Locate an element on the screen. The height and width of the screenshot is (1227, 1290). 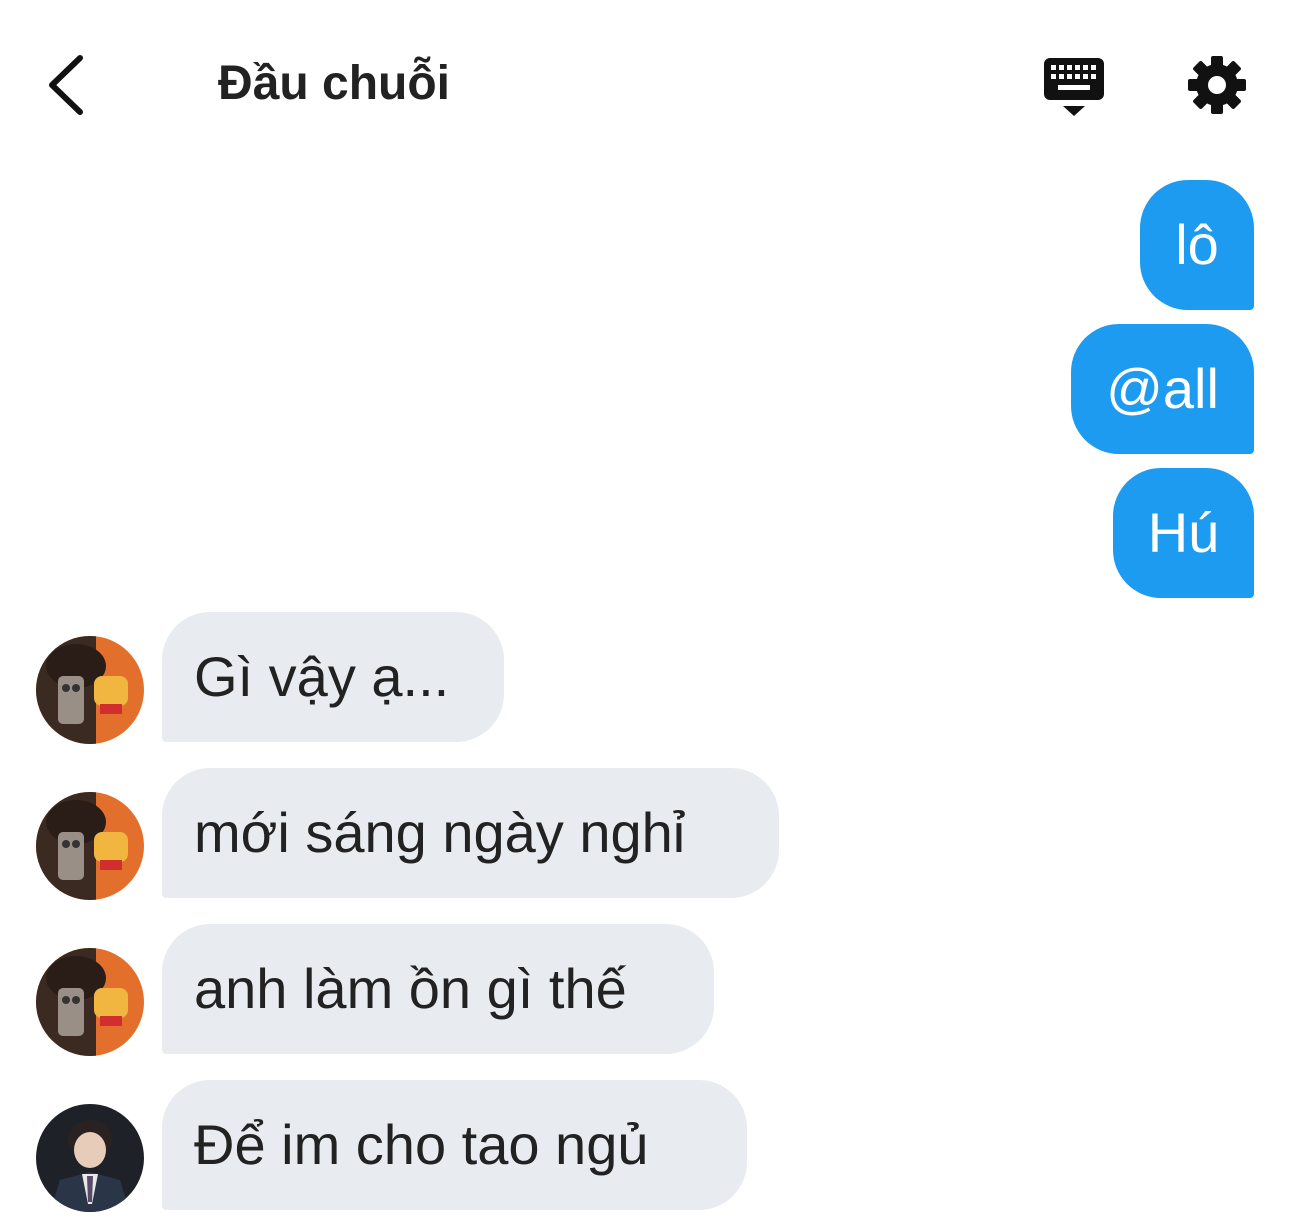
outgoing-message: Hú is located at coordinates (1183, 533).